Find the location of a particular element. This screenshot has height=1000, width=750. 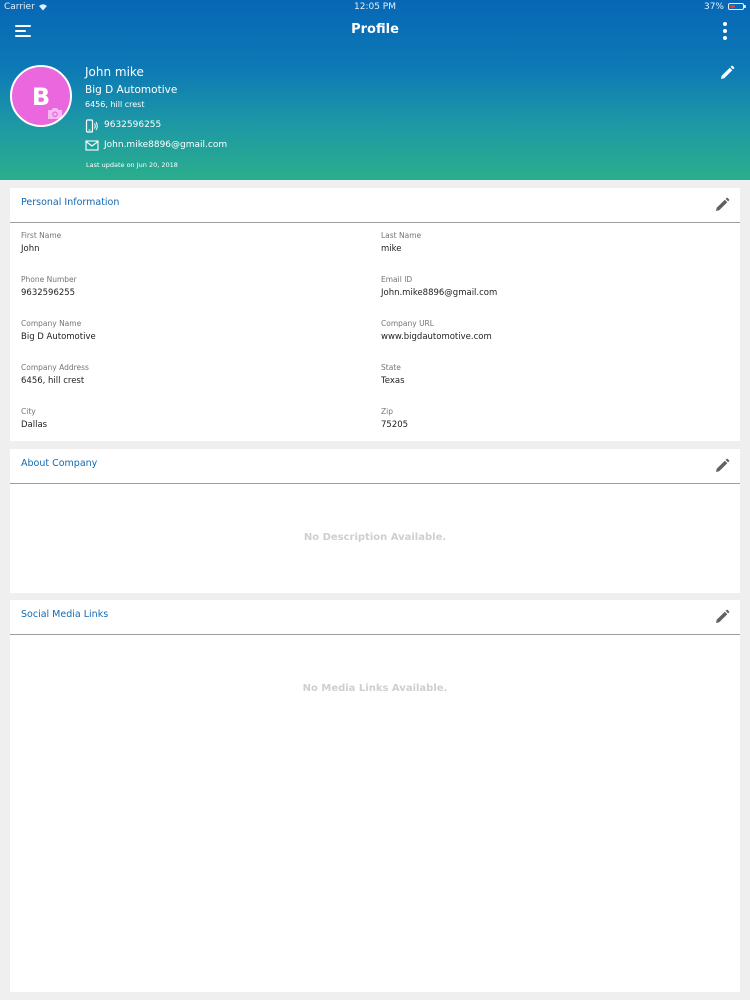

field-email-id: Email ID John.mike8896@gmail.com is located at coordinates (439, 287).